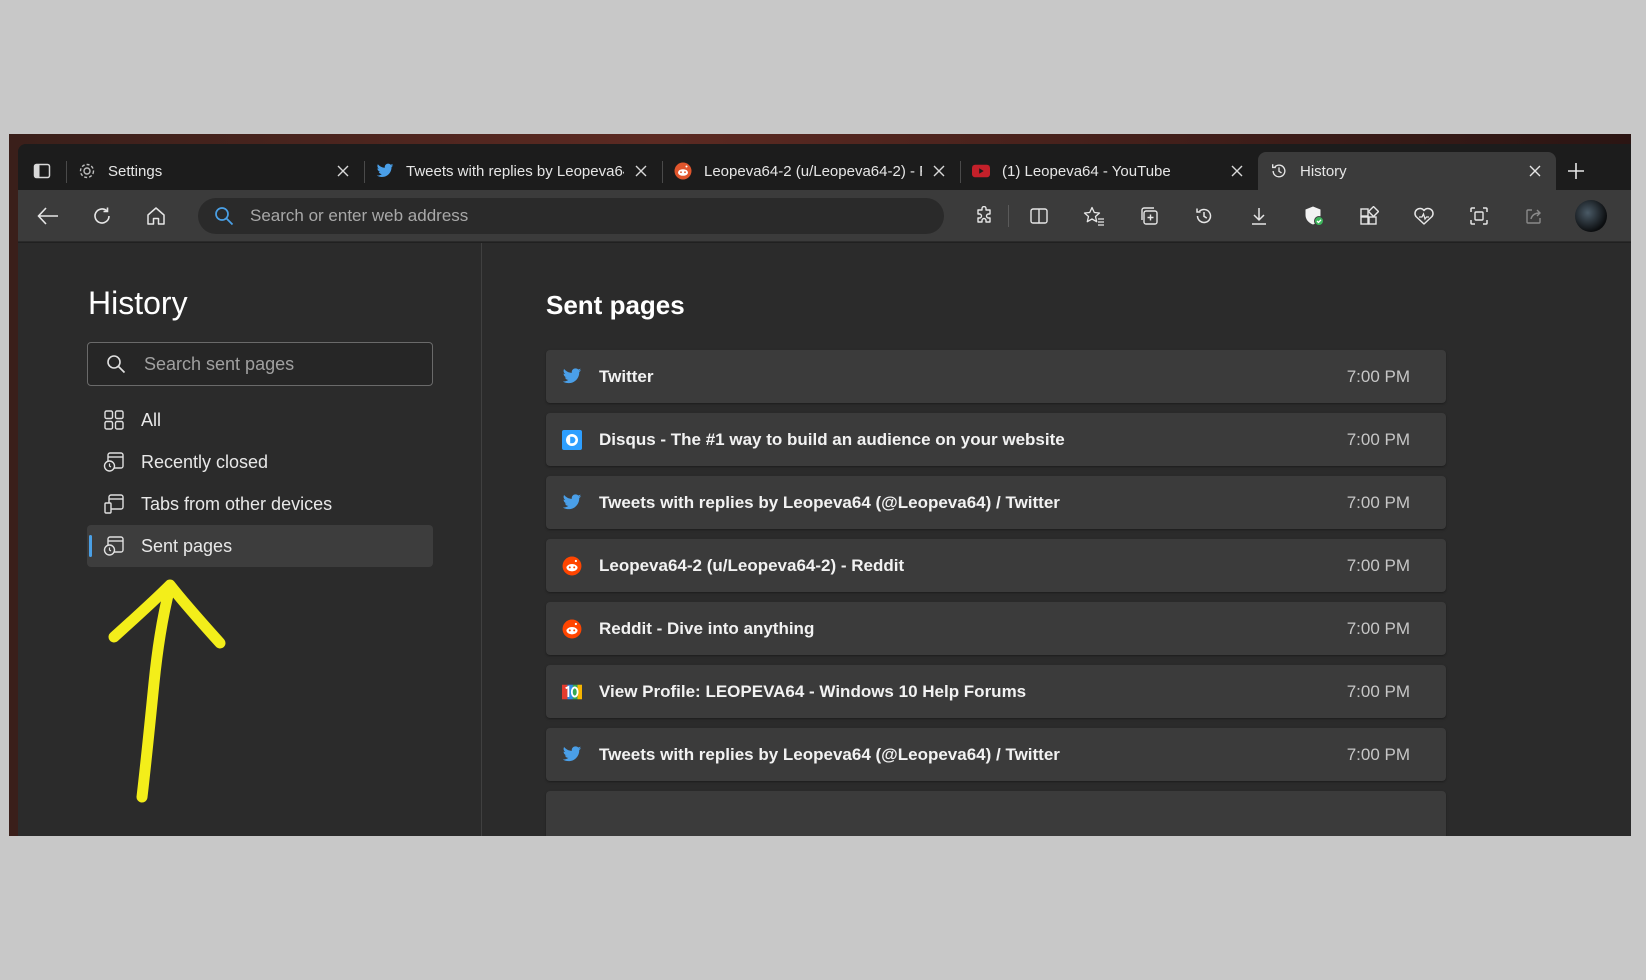 Image resolution: width=1646 pixels, height=980 pixels. I want to click on tab-history: History, so click(1407, 171).